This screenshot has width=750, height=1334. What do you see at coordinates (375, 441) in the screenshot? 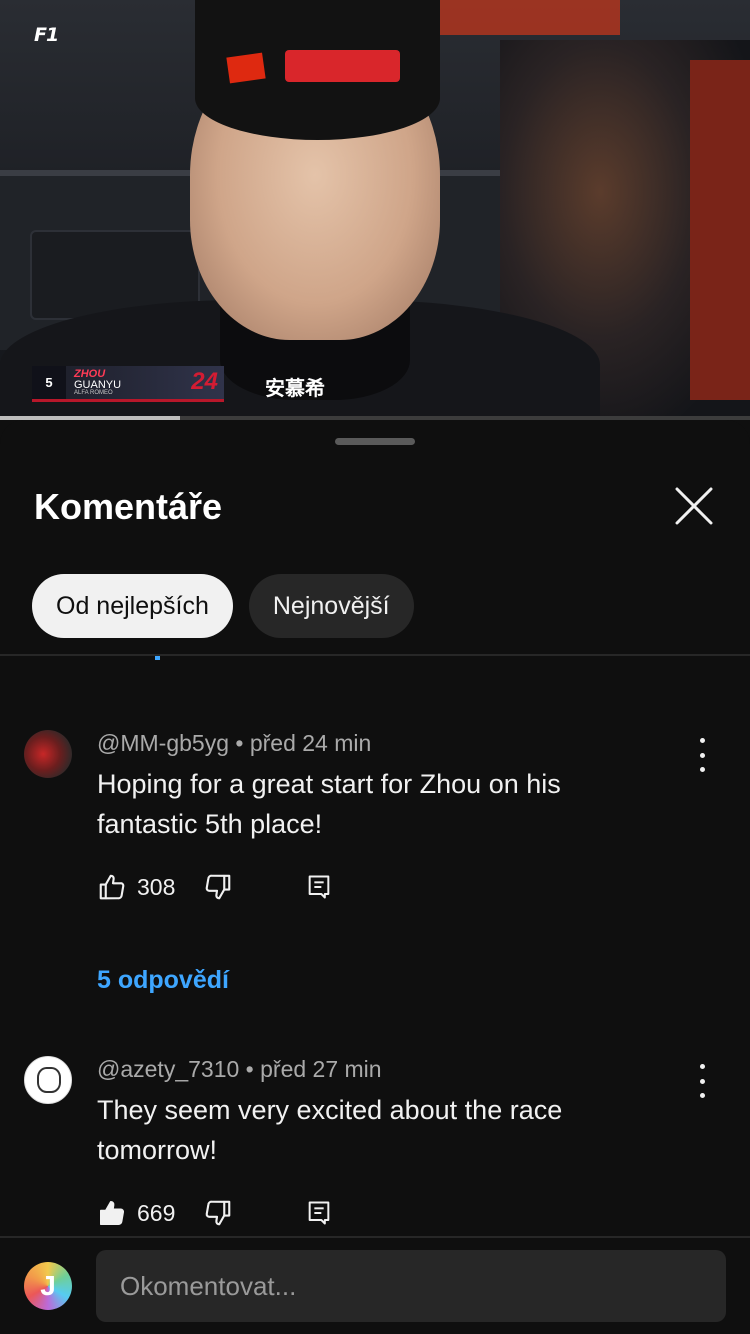
I see `drag-handle` at bounding box center [375, 441].